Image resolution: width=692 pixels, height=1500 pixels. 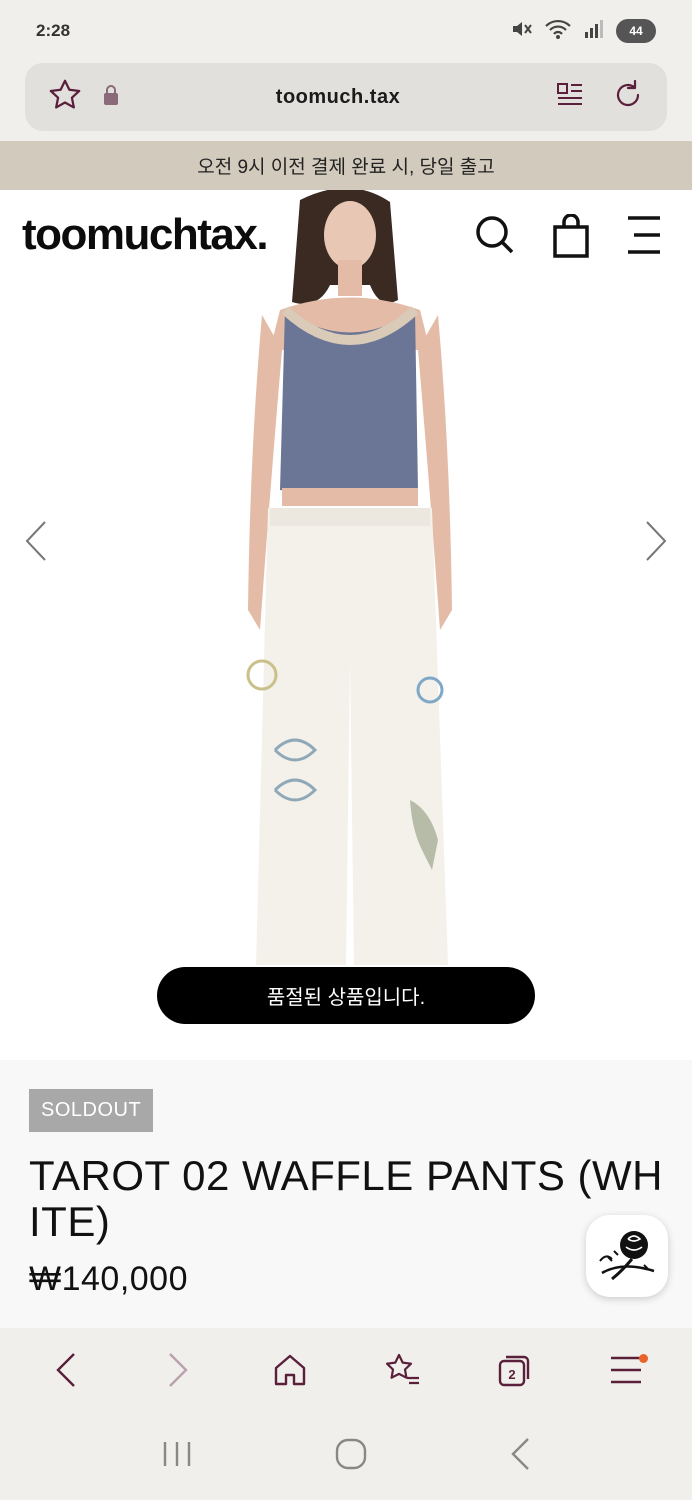 I want to click on chat-widget-button, so click(x=627, y=1256).